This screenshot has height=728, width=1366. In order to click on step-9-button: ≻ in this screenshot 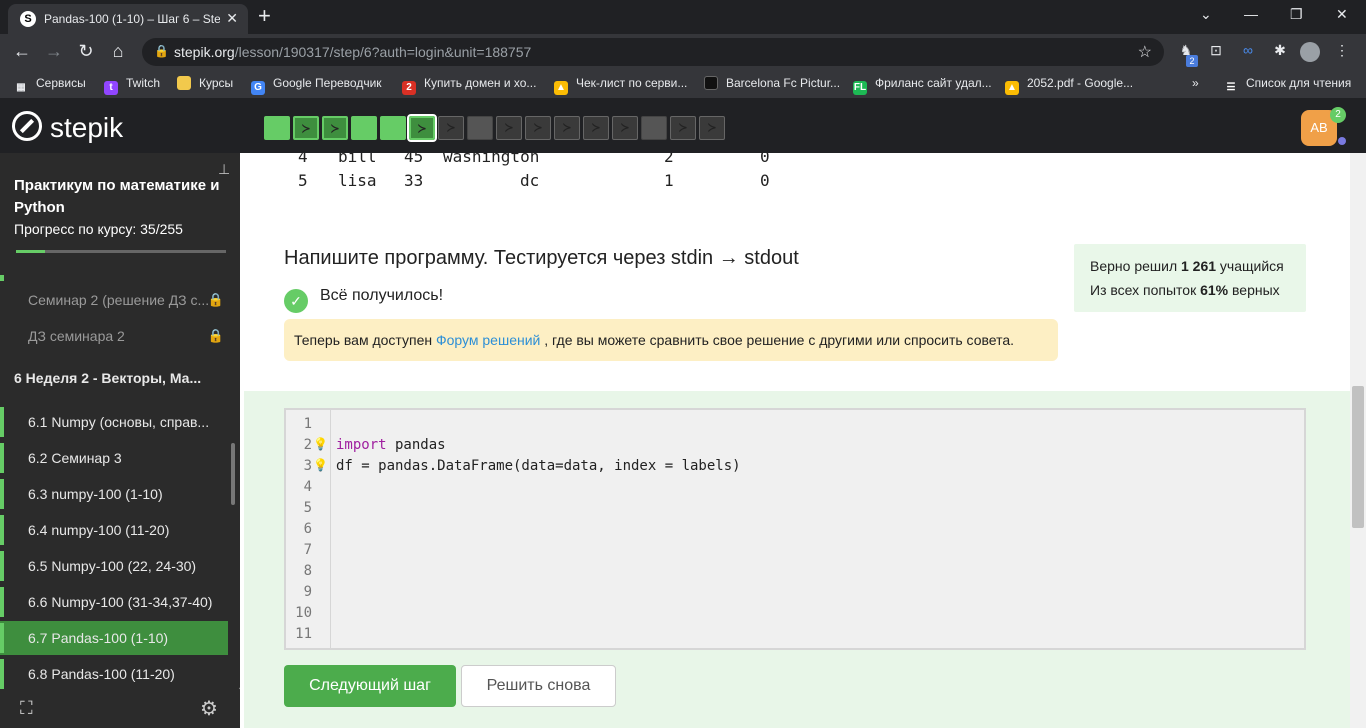, I will do `click(509, 128)`.